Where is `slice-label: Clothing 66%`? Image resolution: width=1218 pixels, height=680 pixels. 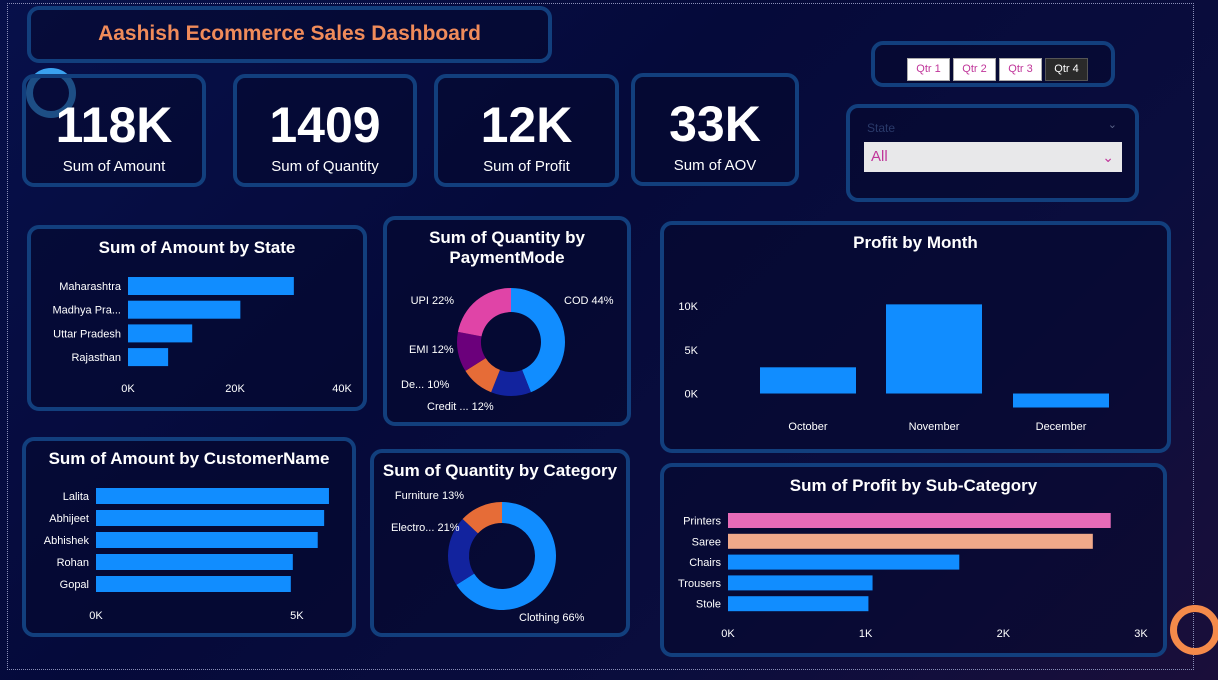 slice-label: Clothing 66% is located at coordinates (552, 618).